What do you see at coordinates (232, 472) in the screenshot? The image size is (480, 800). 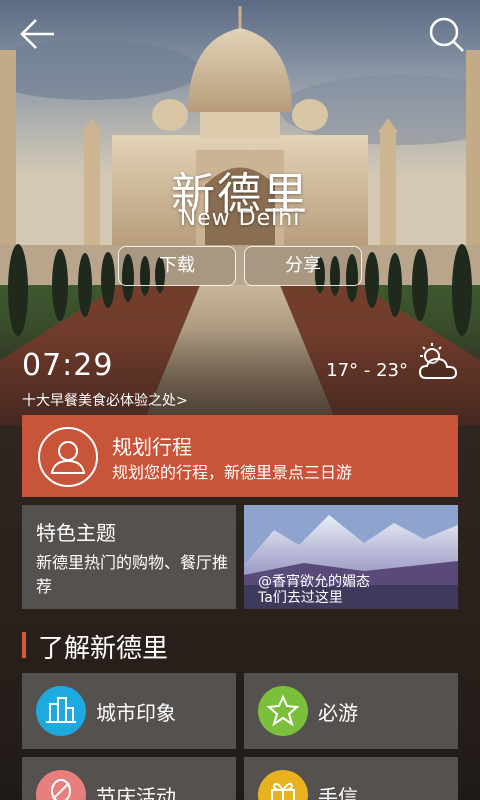 I see `plan-card-subtitle: 规划您的行程，新德里景点三日游` at bounding box center [232, 472].